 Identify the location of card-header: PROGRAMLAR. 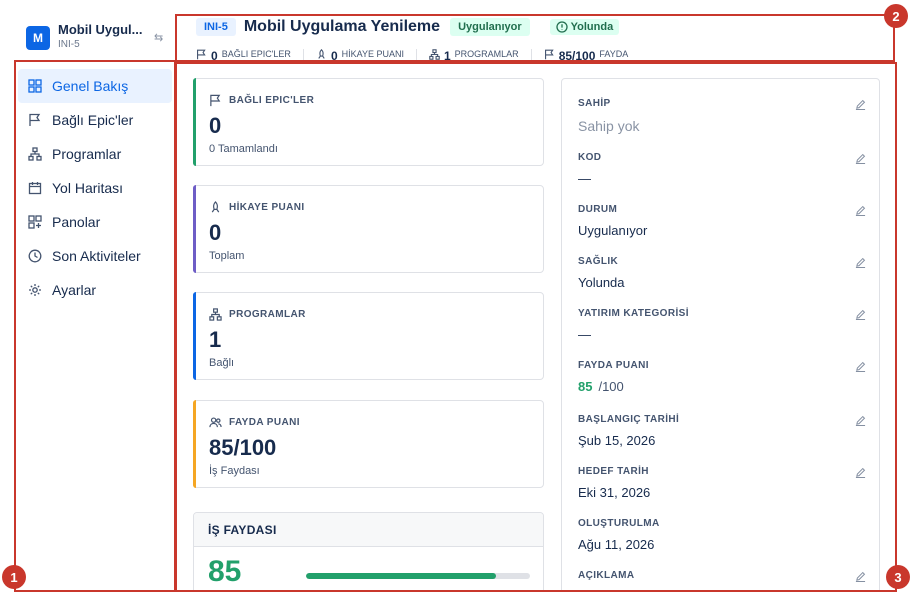
(376, 314).